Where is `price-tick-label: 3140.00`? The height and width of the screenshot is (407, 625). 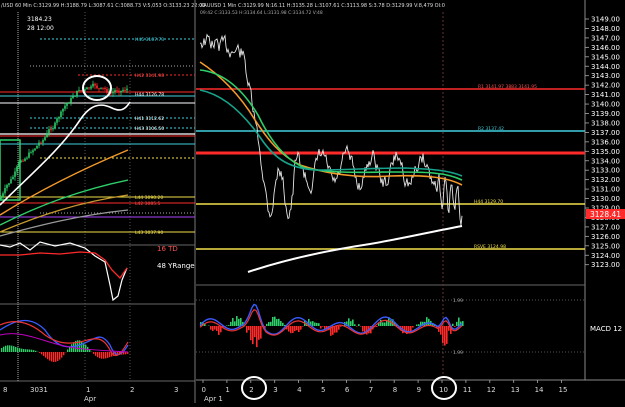 price-tick-label: 3140.00 is located at coordinates (605, 105).